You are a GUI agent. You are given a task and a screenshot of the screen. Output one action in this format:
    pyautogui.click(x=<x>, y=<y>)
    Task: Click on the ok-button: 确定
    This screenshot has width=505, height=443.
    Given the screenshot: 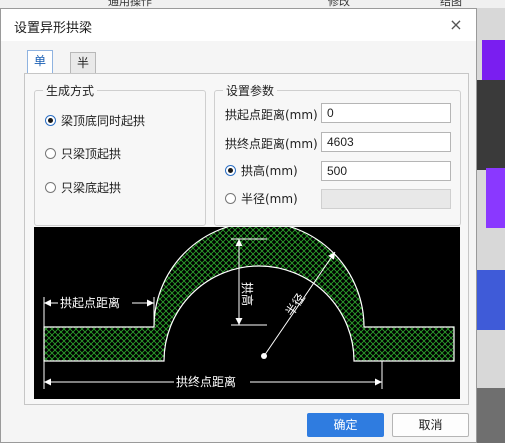 What is the action you would take?
    pyautogui.click(x=345, y=425)
    